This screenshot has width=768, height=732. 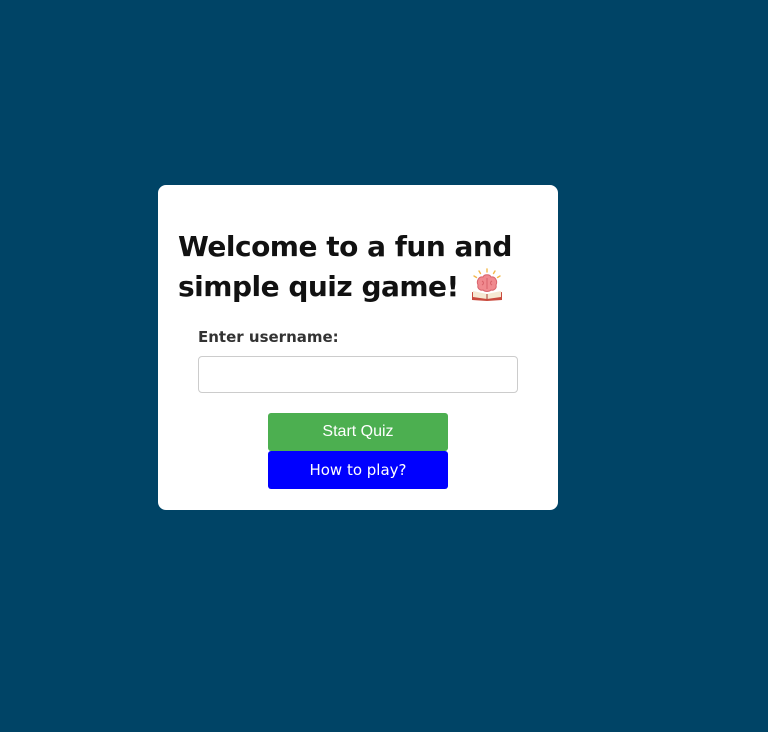 What do you see at coordinates (268, 337) in the screenshot?
I see `username-label: Enter username:` at bounding box center [268, 337].